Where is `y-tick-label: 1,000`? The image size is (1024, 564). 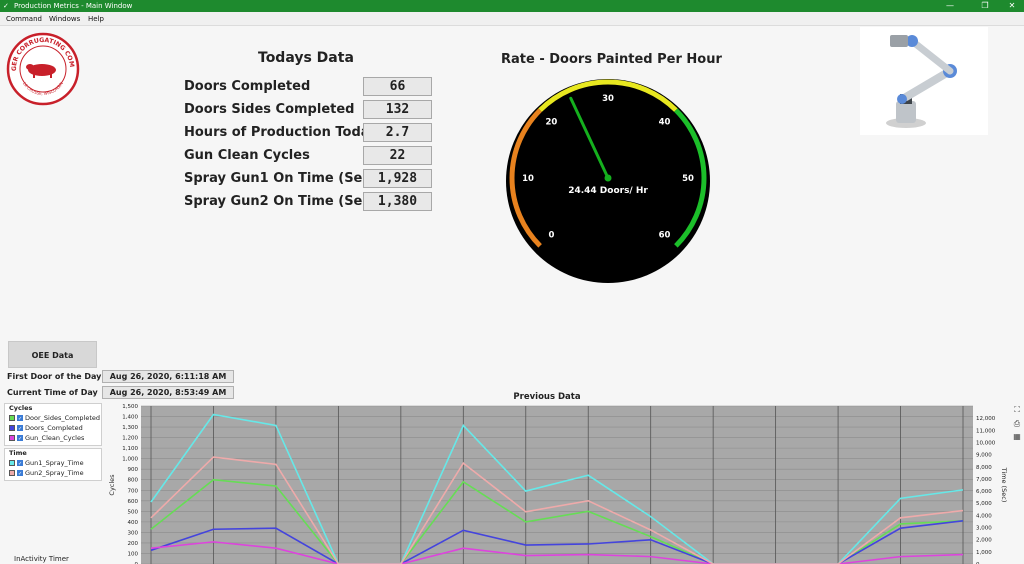 y-tick-label: 1,000 is located at coordinates (130, 460).